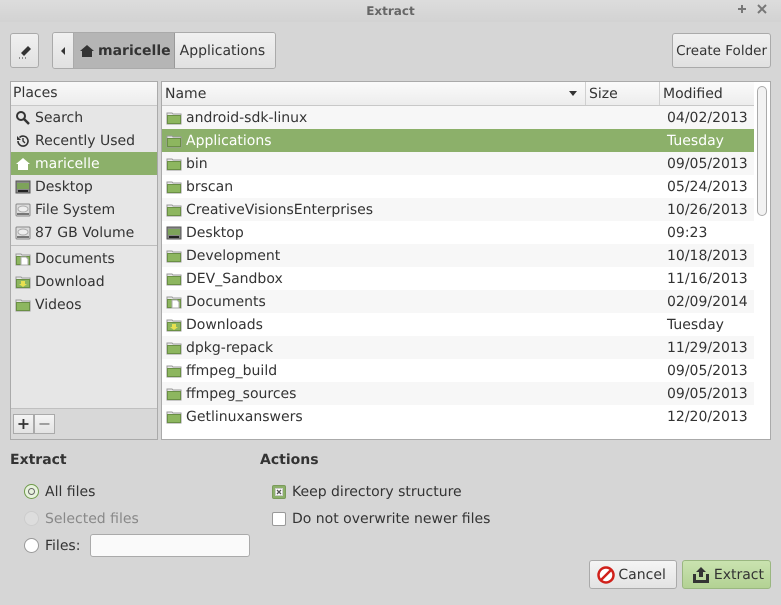  I want to click on modified-date: Tuesday, so click(695, 140).